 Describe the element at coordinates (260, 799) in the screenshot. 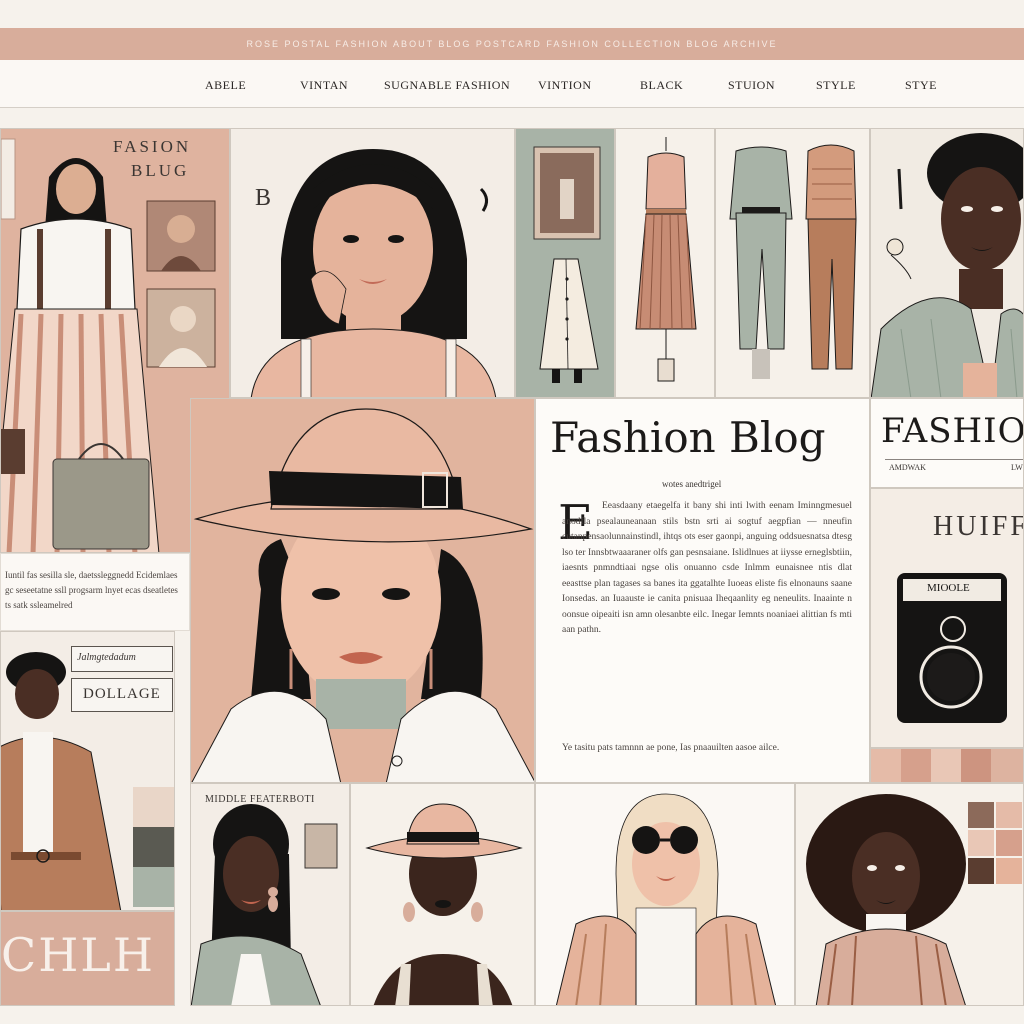

I see `bottom-label: MIDDLE FEATERBOTI` at that location.